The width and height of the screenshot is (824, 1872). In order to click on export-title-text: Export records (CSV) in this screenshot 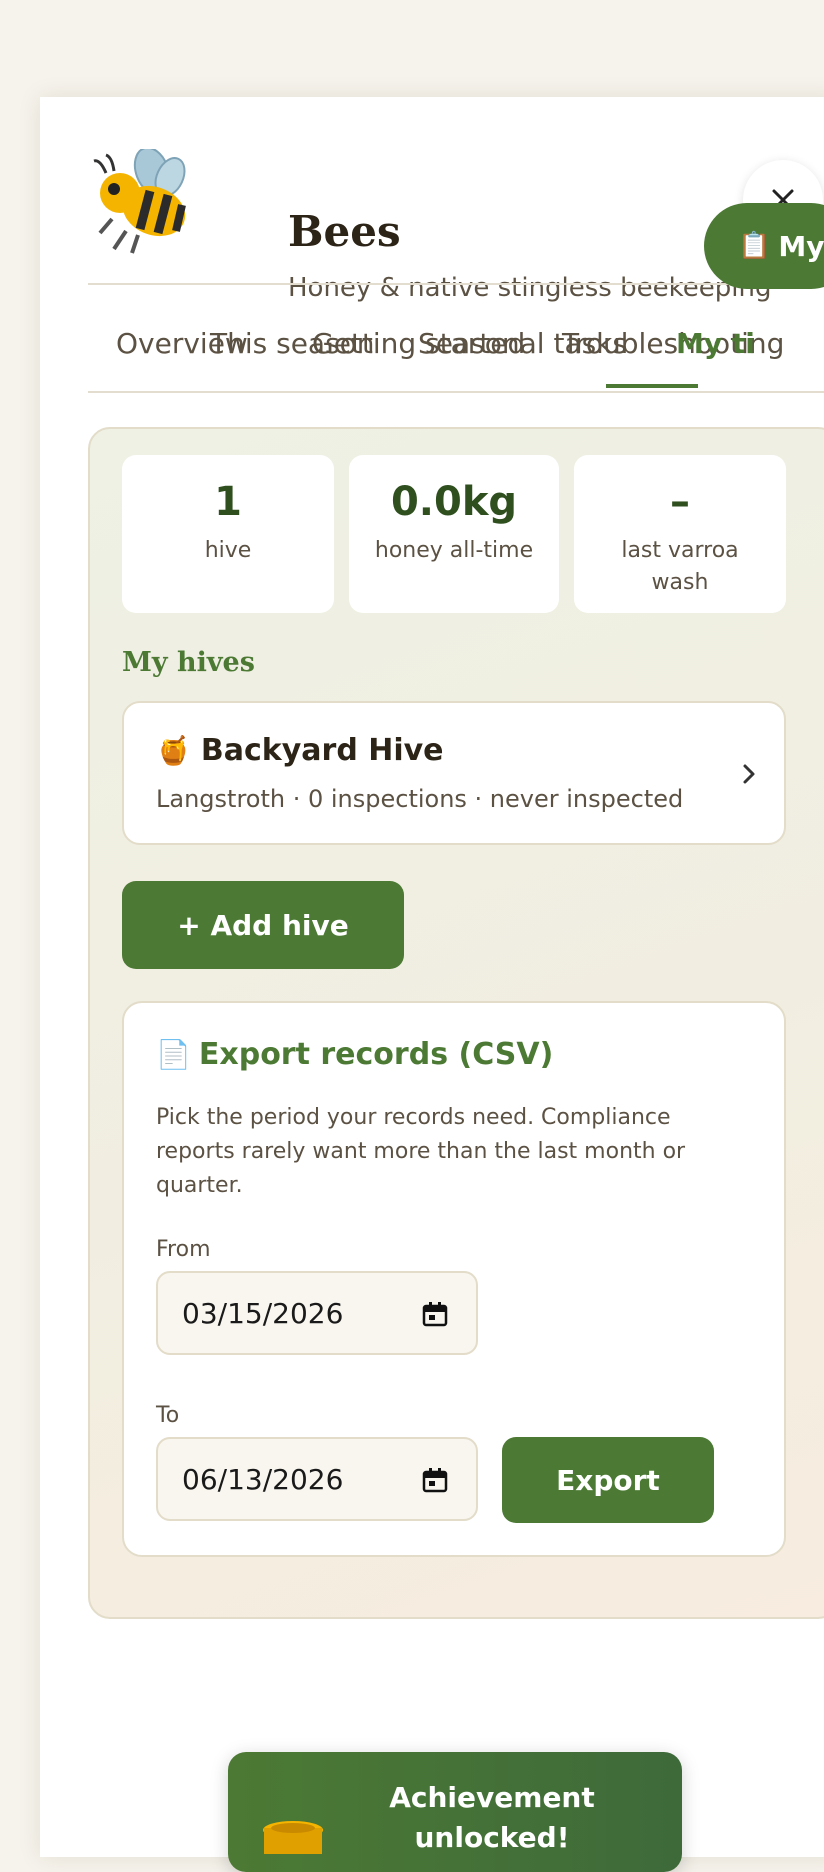, I will do `click(376, 1054)`.